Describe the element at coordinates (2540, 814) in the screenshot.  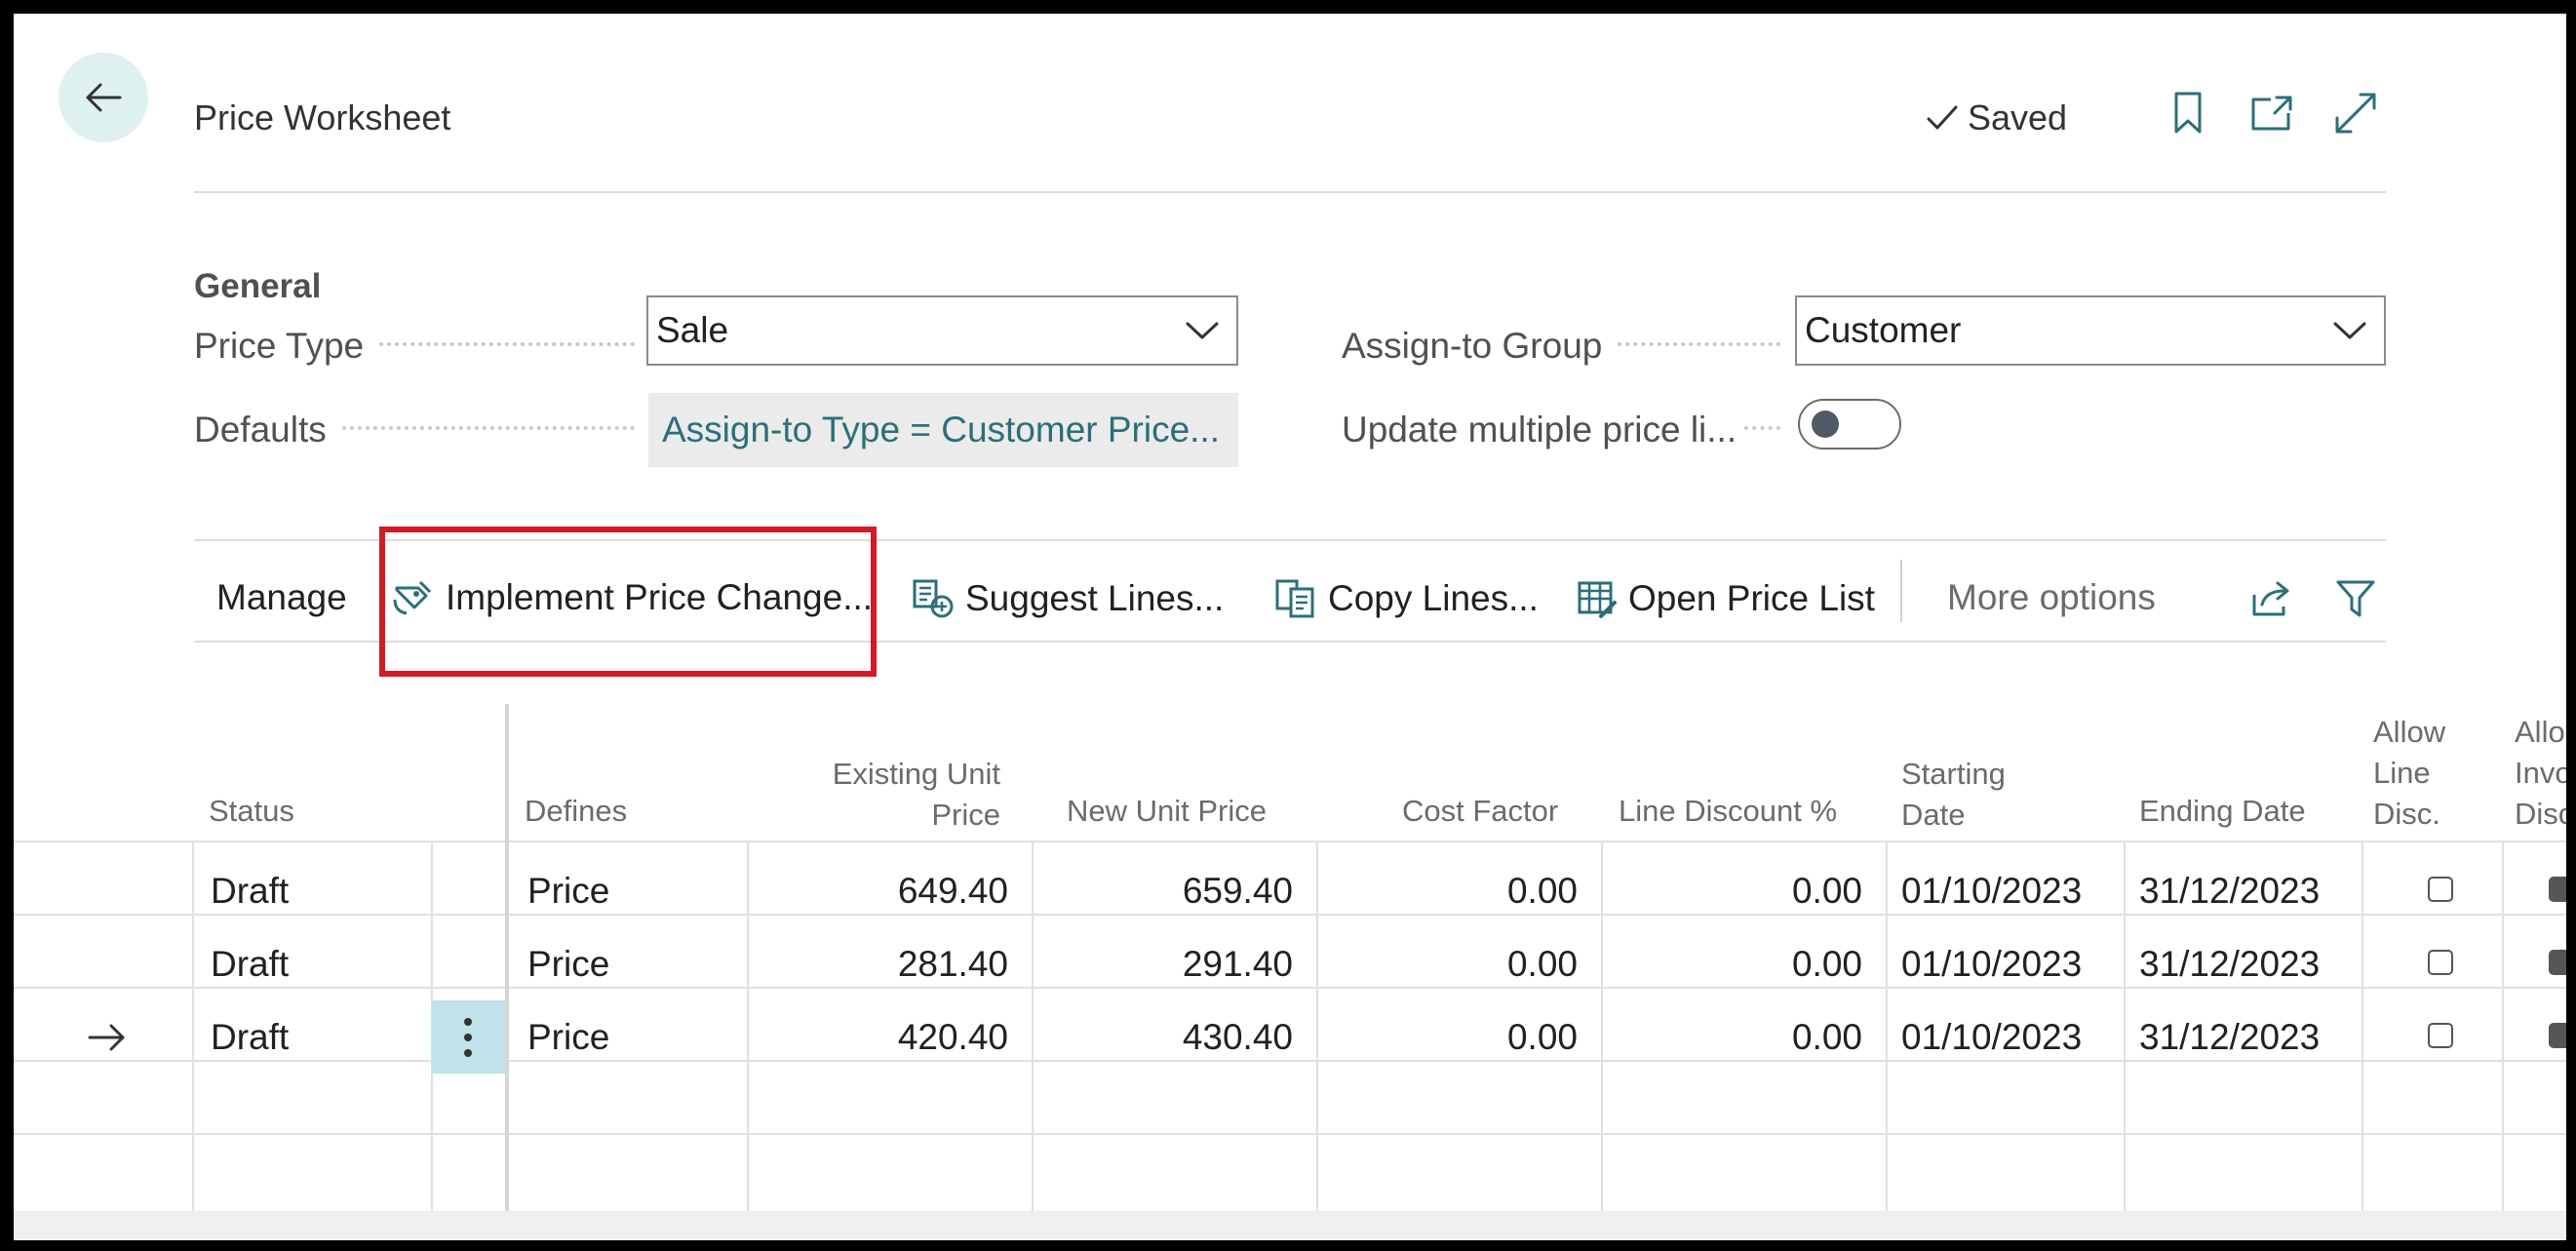
I see `column-header-line: Disc` at that location.